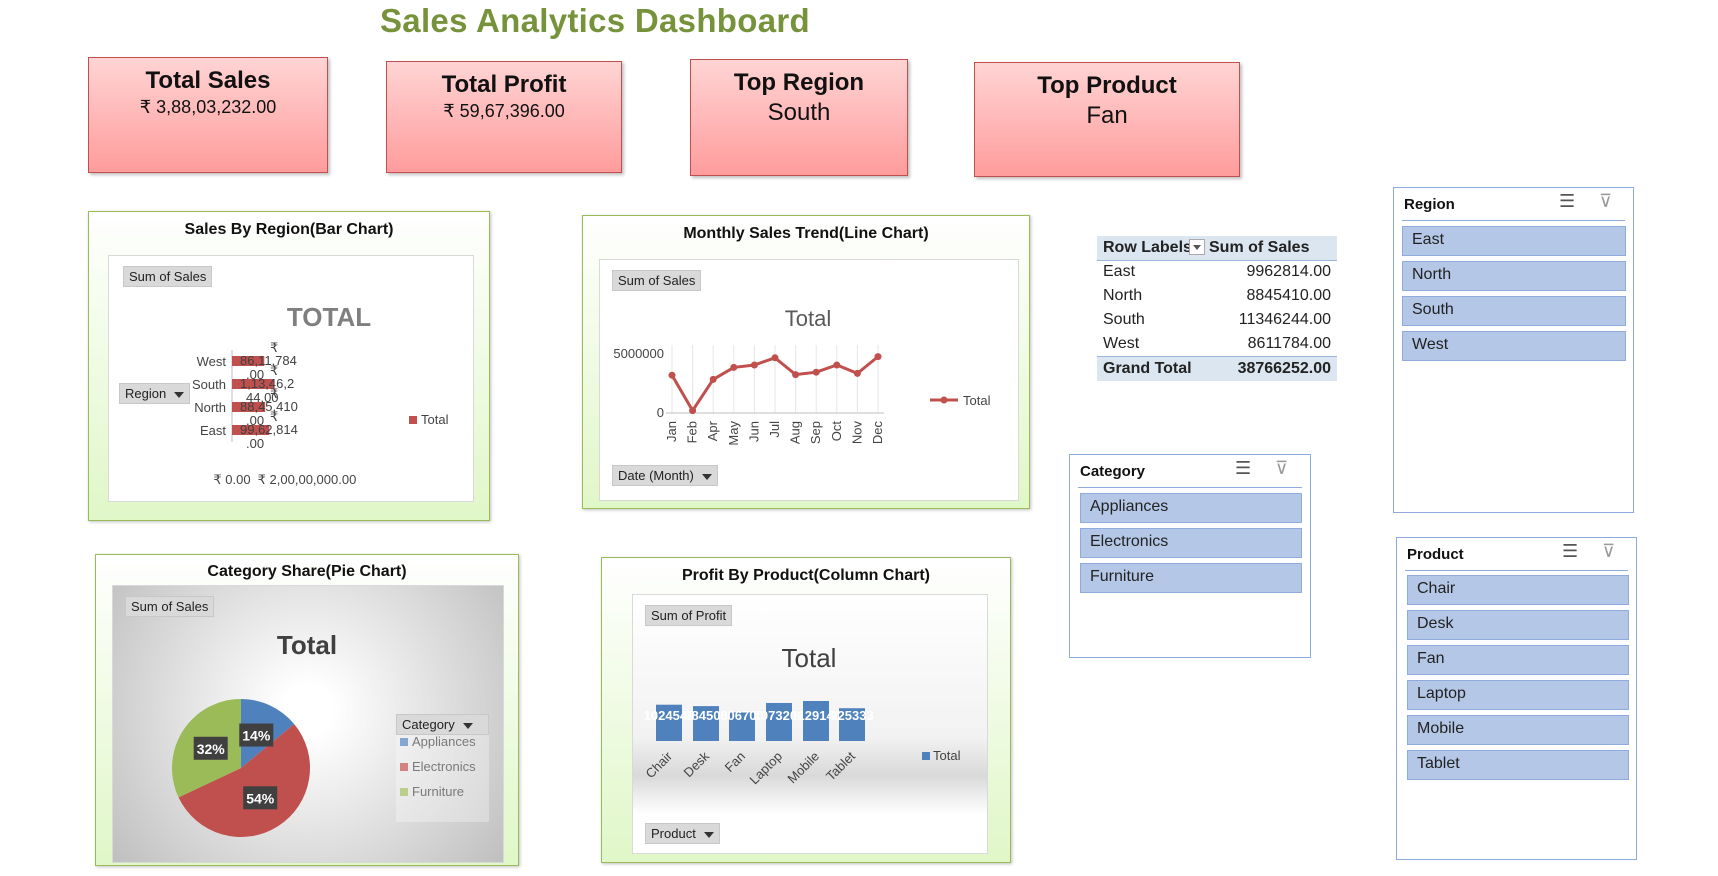  I want to click on slicer-item: East, so click(1514, 241).